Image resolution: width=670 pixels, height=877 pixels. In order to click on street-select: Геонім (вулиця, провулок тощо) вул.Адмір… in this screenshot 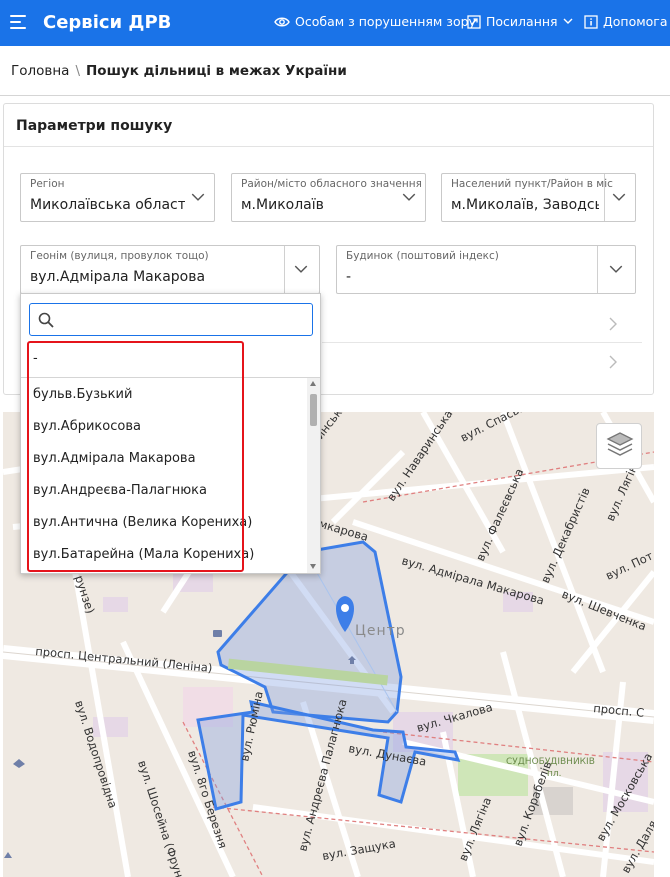, I will do `click(170, 269)`.